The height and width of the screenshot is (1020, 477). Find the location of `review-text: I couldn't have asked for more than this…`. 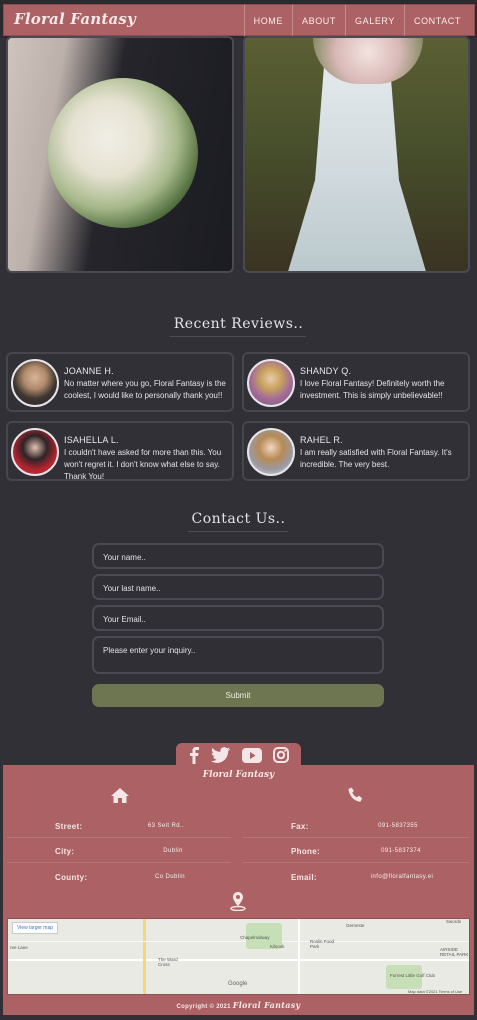

review-text: I couldn't have asked for more than this… is located at coordinates (143, 464).